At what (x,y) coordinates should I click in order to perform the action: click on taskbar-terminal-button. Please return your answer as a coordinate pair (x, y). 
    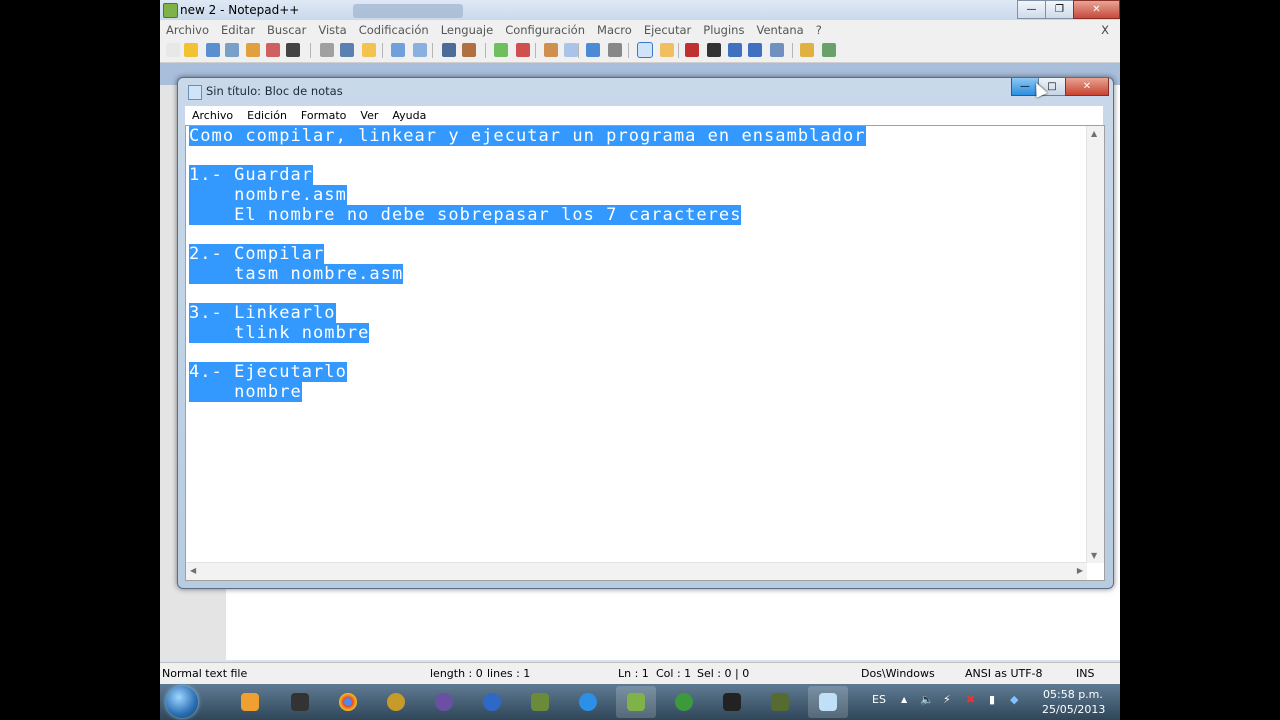
    Looking at the image, I should click on (732, 702).